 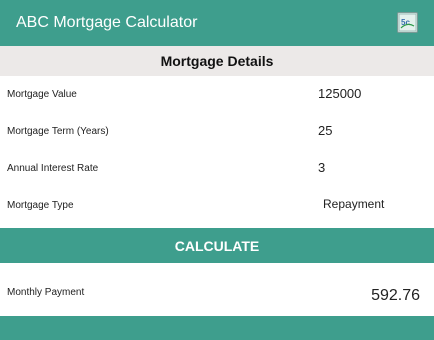 I want to click on mortgage-value-input: 125000, so click(x=339, y=93).